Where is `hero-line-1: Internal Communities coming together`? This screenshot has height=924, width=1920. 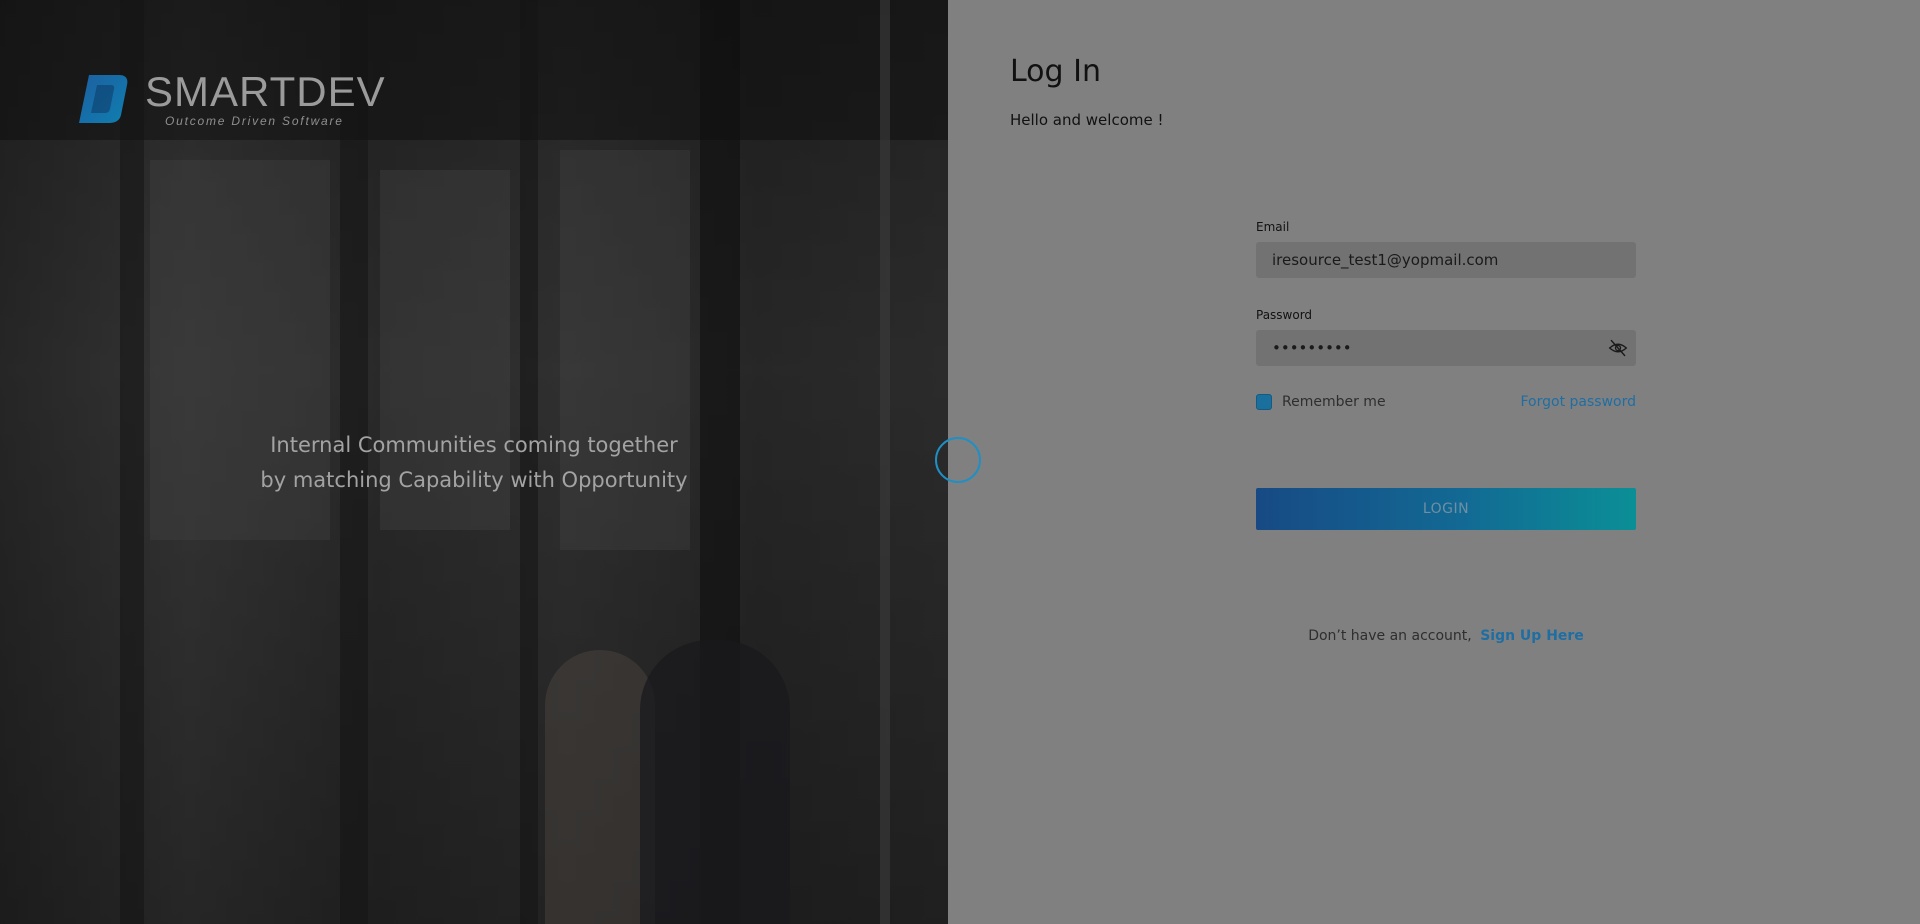 hero-line-1: Internal Communities coming together is located at coordinates (474, 445).